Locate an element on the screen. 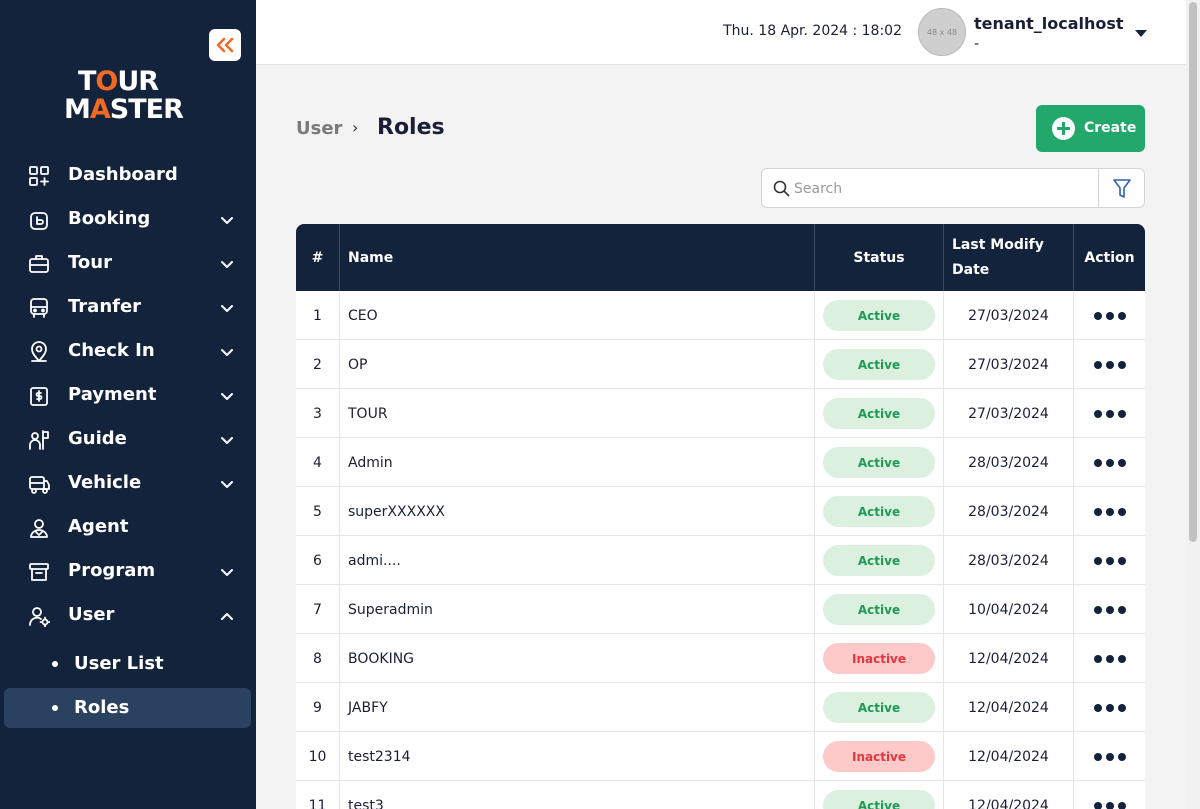 This screenshot has height=809, width=1200. table-row: 10 test2314 Inactive 12/04/2024 is located at coordinates (720, 756).